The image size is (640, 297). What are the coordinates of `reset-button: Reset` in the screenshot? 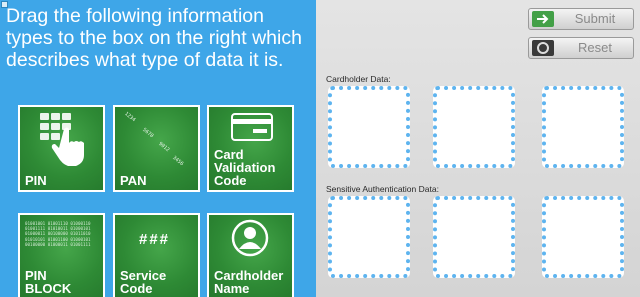 It's located at (581, 48).